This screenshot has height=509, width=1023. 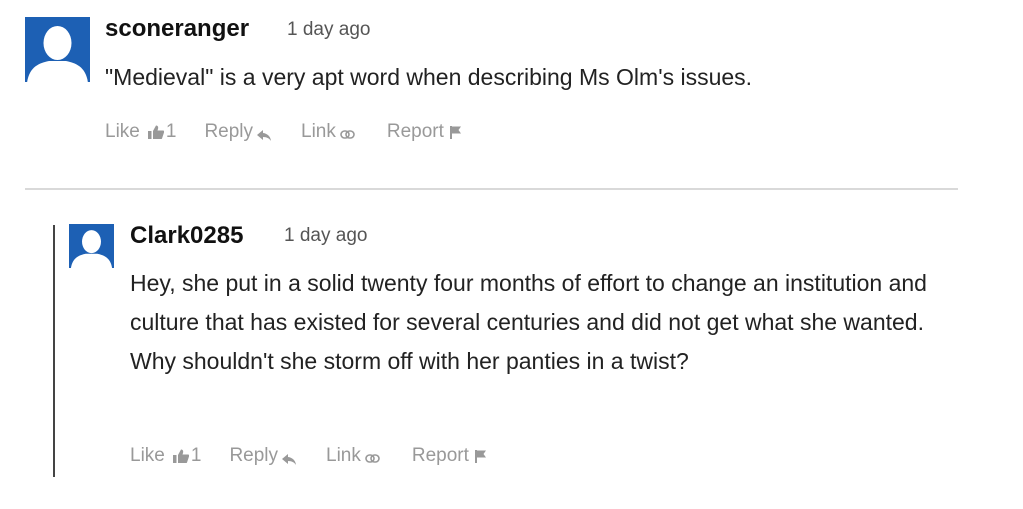 What do you see at coordinates (186, 236) in the screenshot?
I see `comment-author: Clark0285` at bounding box center [186, 236].